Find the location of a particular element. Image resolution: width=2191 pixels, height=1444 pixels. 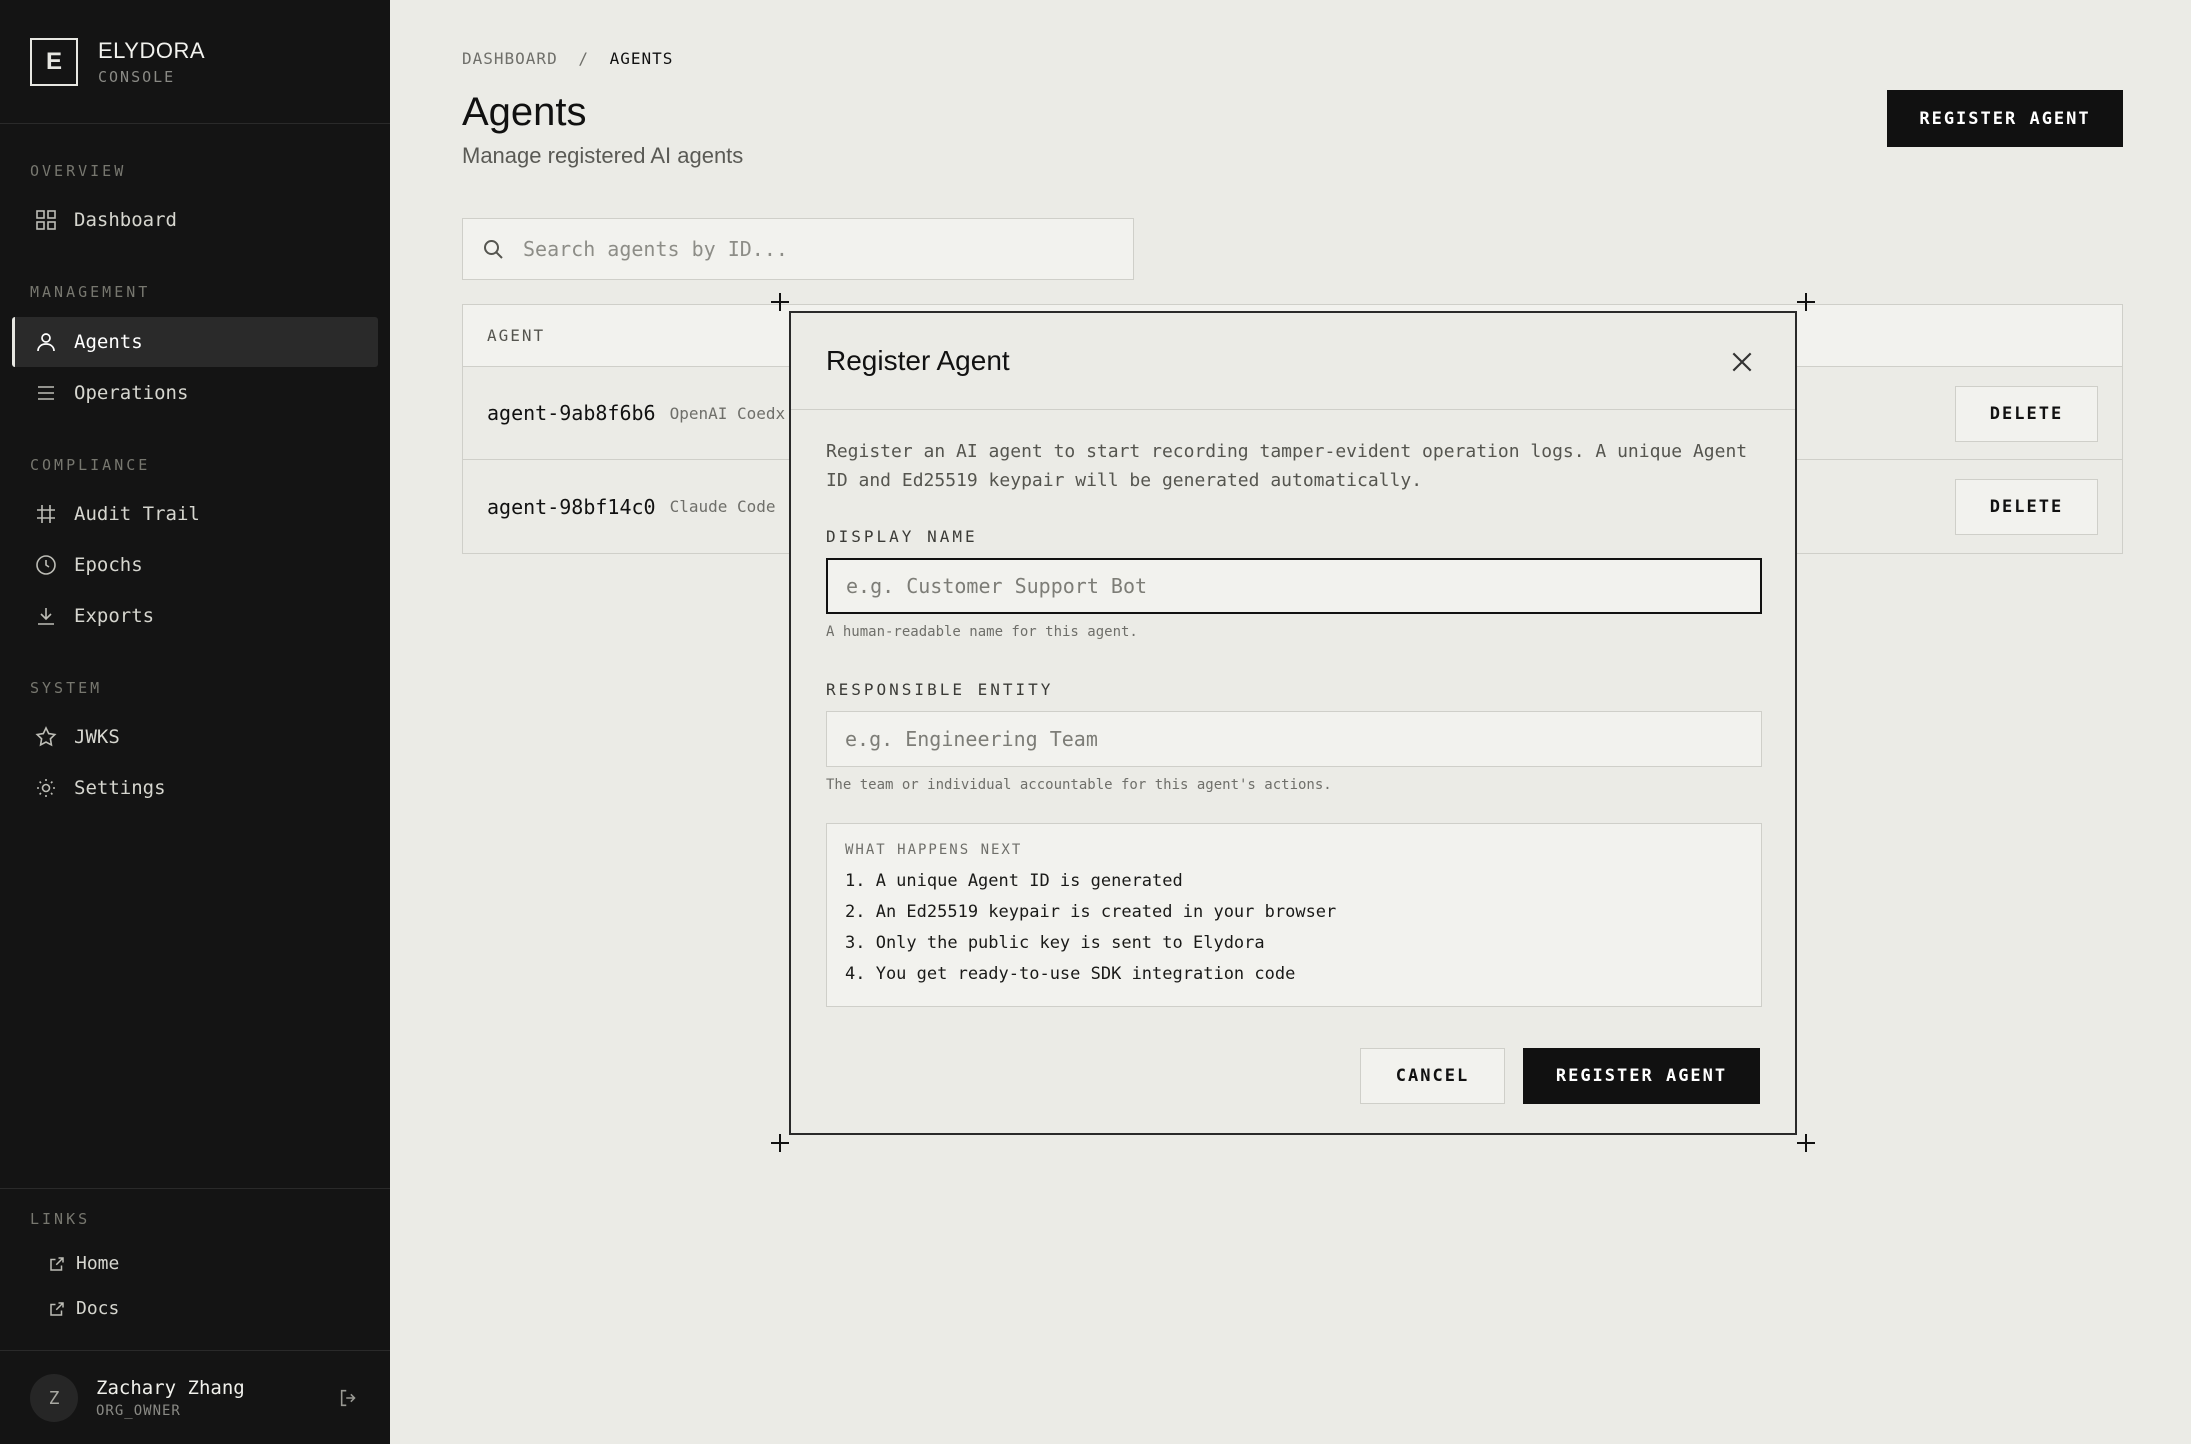

section-management: MANAGEMENT is located at coordinates (90, 292).